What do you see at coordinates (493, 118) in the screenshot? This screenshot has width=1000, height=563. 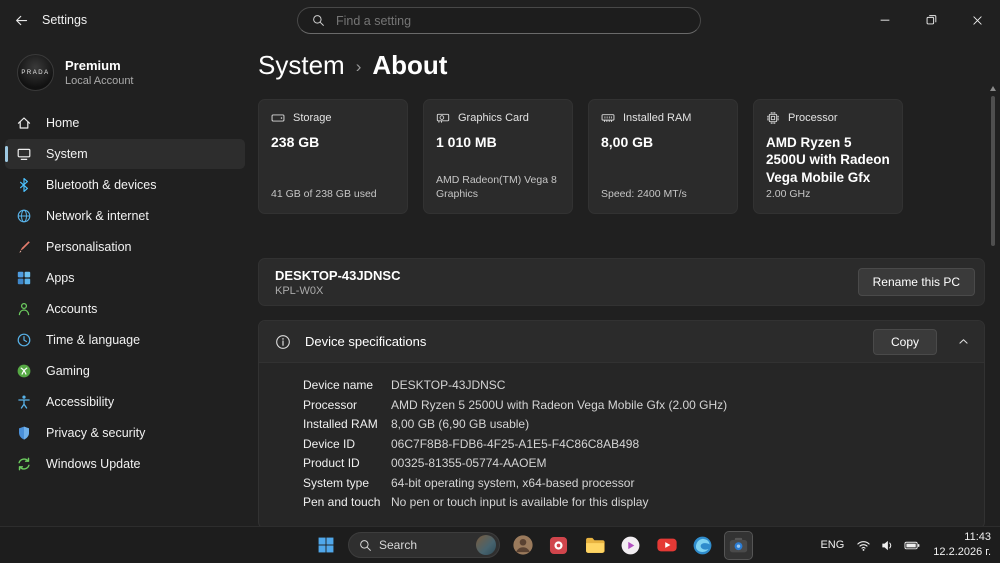 I see `card-label: Graphics Card` at bounding box center [493, 118].